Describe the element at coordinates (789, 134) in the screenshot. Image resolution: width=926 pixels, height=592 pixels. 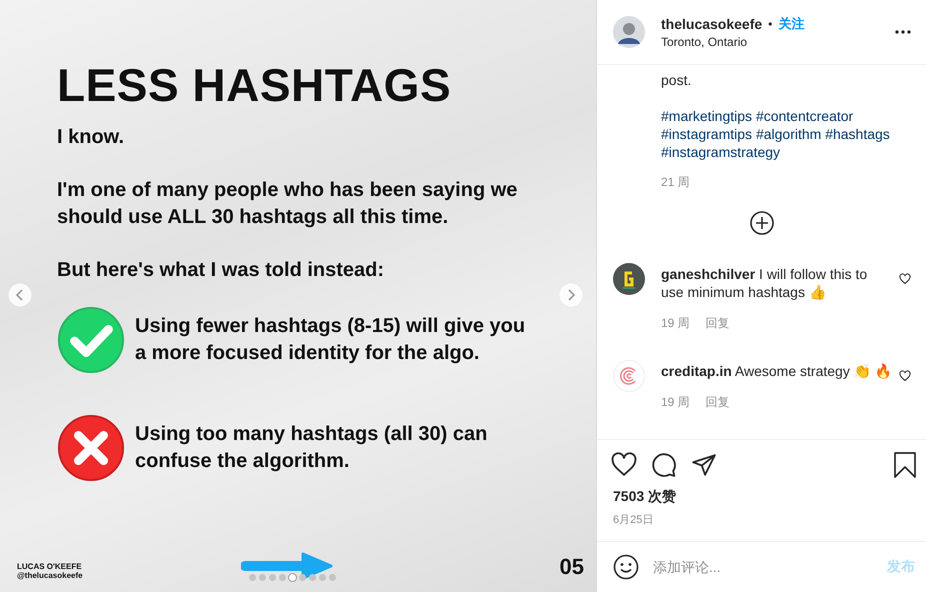
I see `hashtag-link: #algorithm` at that location.